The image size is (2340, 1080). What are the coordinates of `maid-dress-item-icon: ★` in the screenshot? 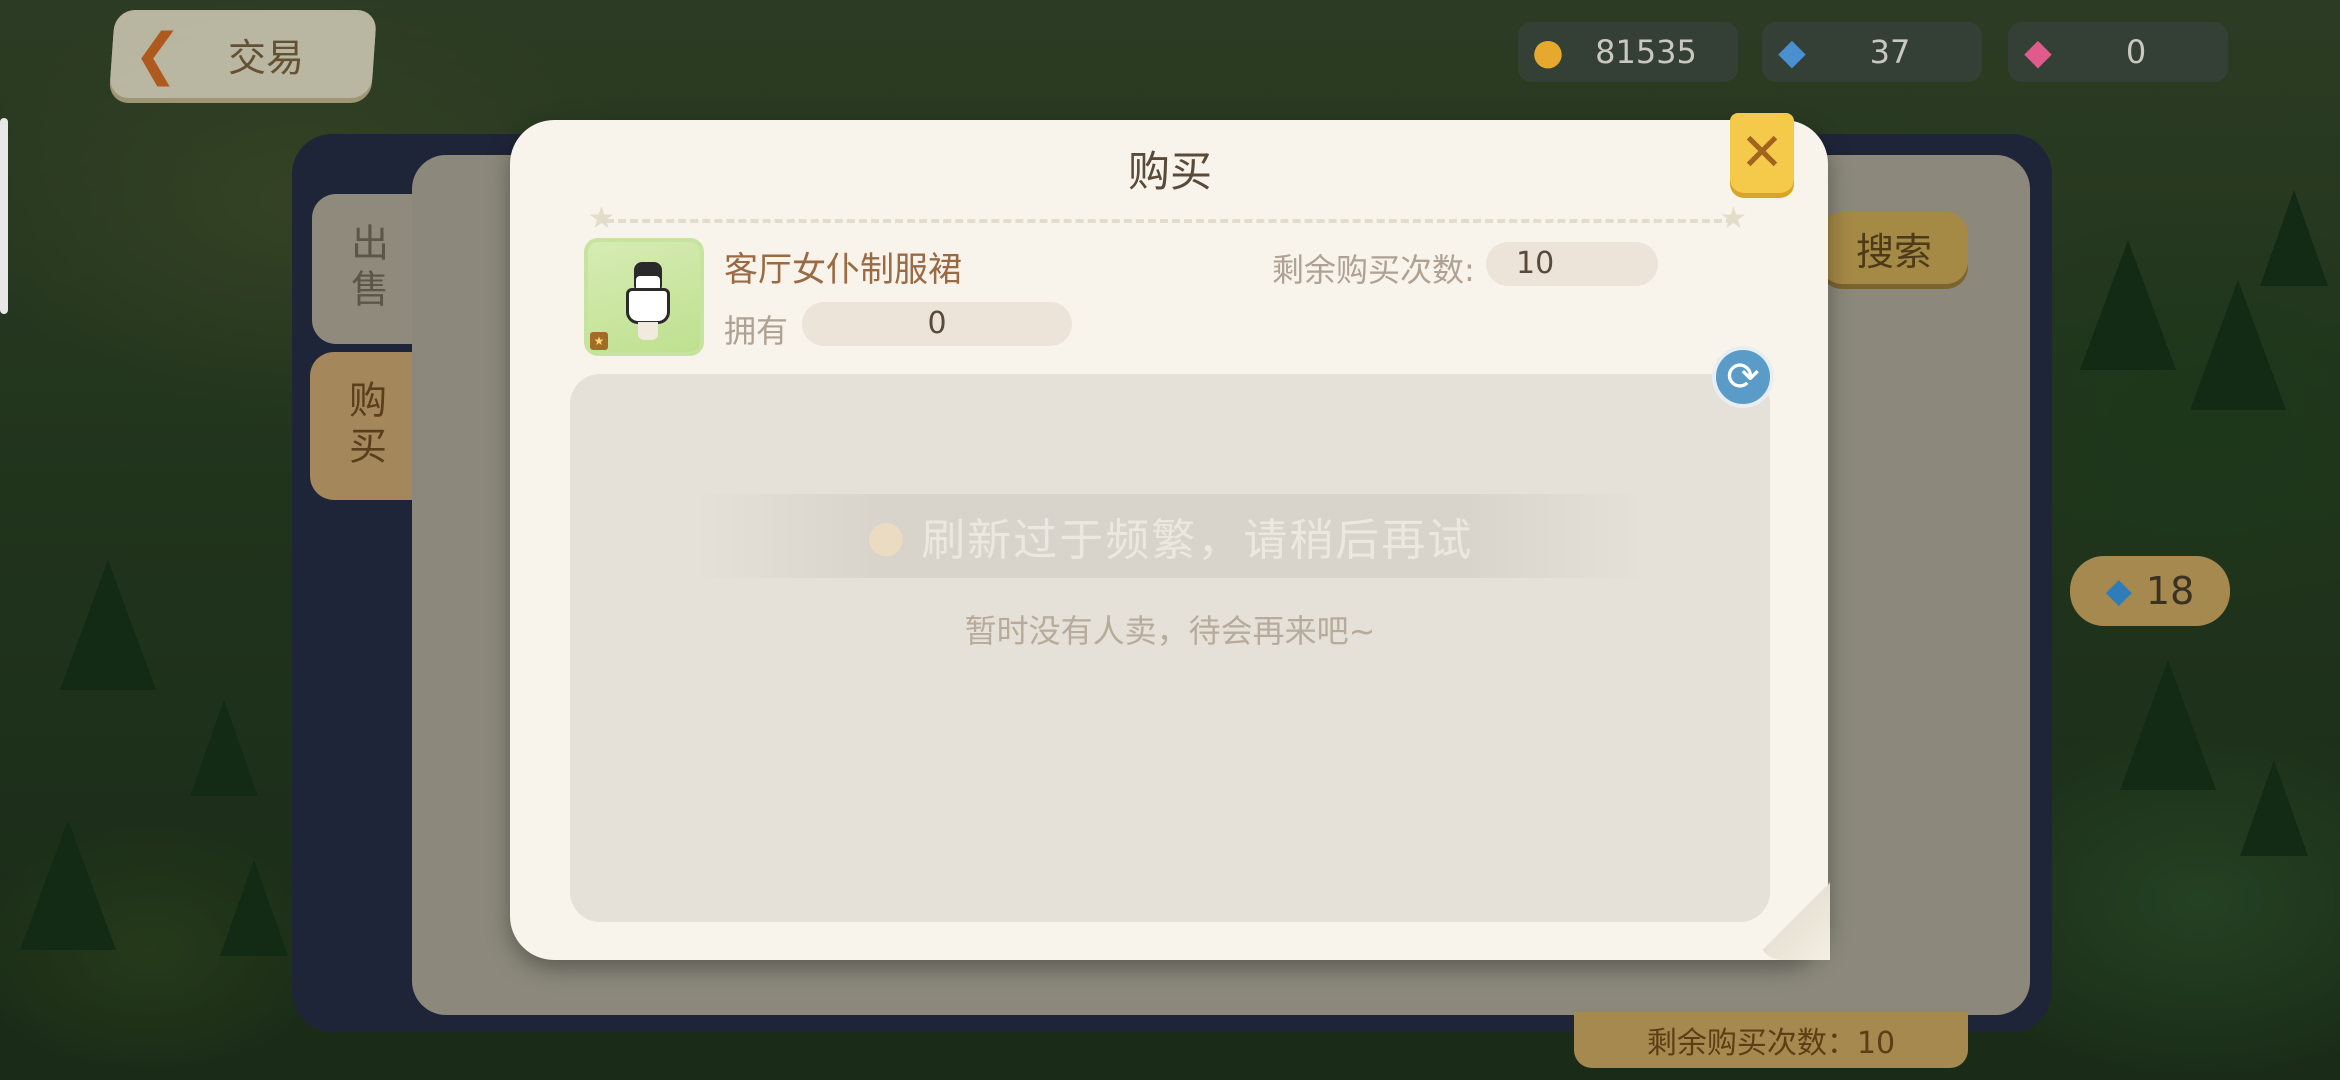 It's located at (644, 297).